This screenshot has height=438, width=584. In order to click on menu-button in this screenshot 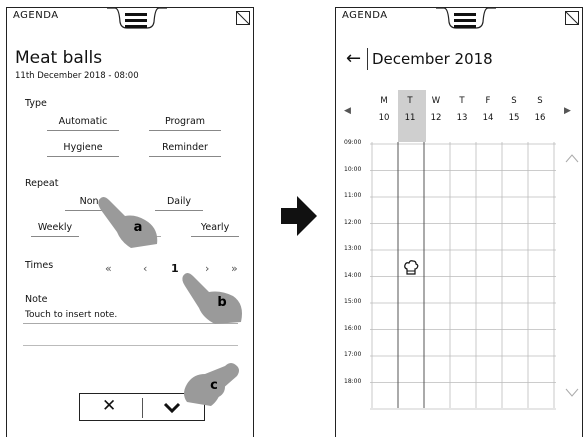, I will do `click(137, 20)`.